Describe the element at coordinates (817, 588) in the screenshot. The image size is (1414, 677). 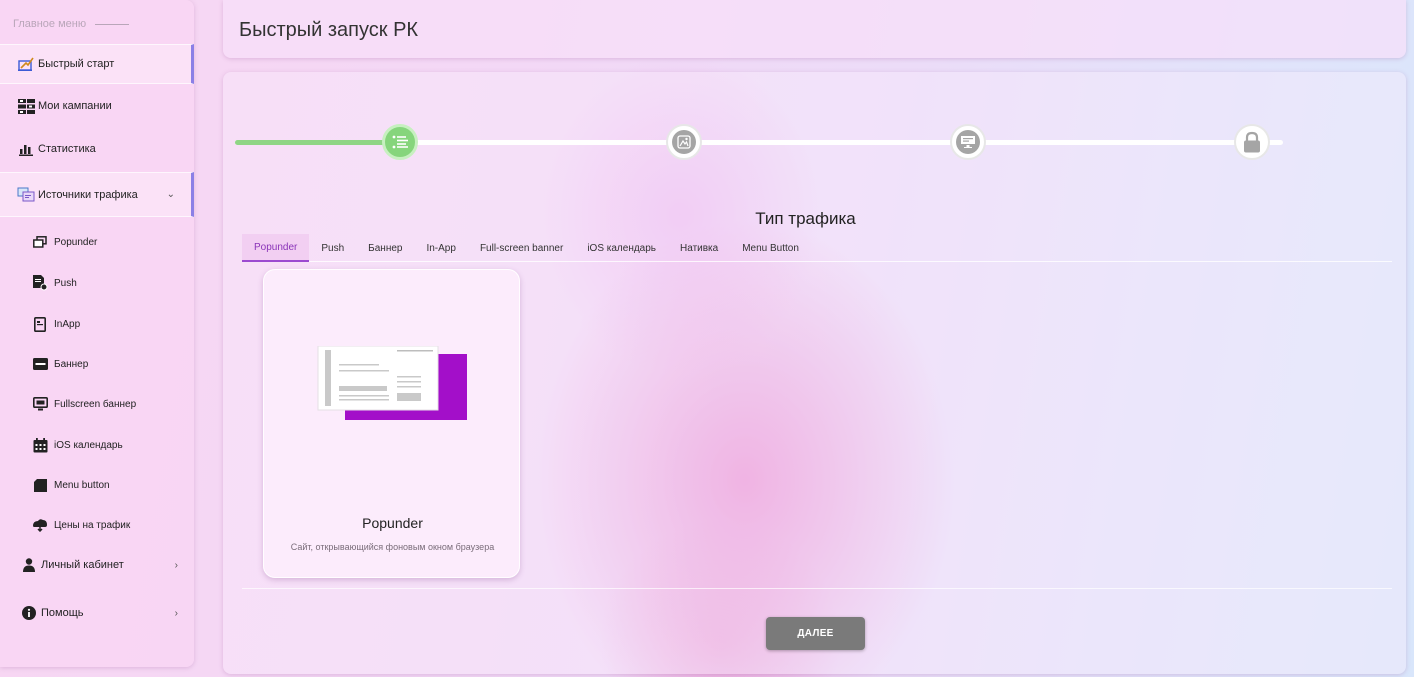
I see `content-divider` at that location.